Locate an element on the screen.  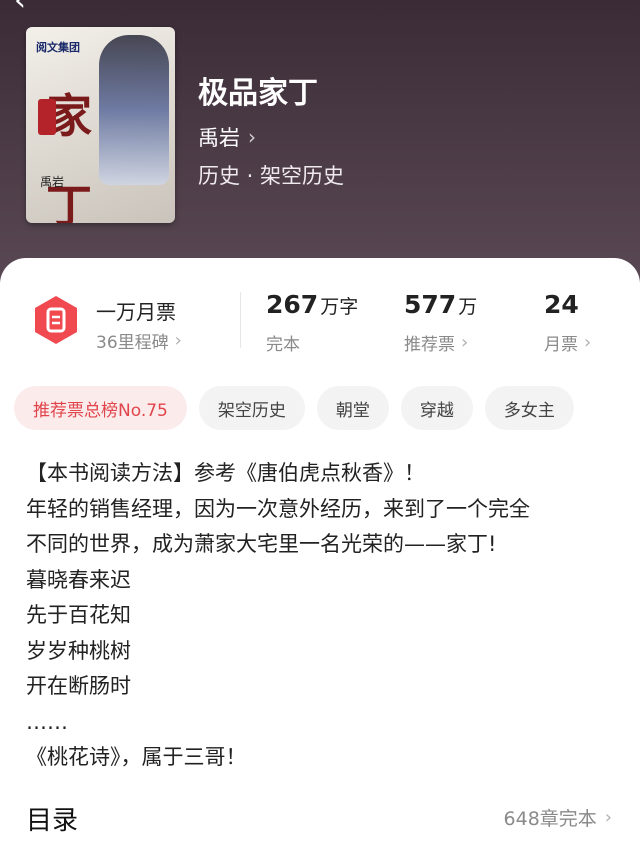
milestone-link: 36里程碑 › is located at coordinates (139, 340).